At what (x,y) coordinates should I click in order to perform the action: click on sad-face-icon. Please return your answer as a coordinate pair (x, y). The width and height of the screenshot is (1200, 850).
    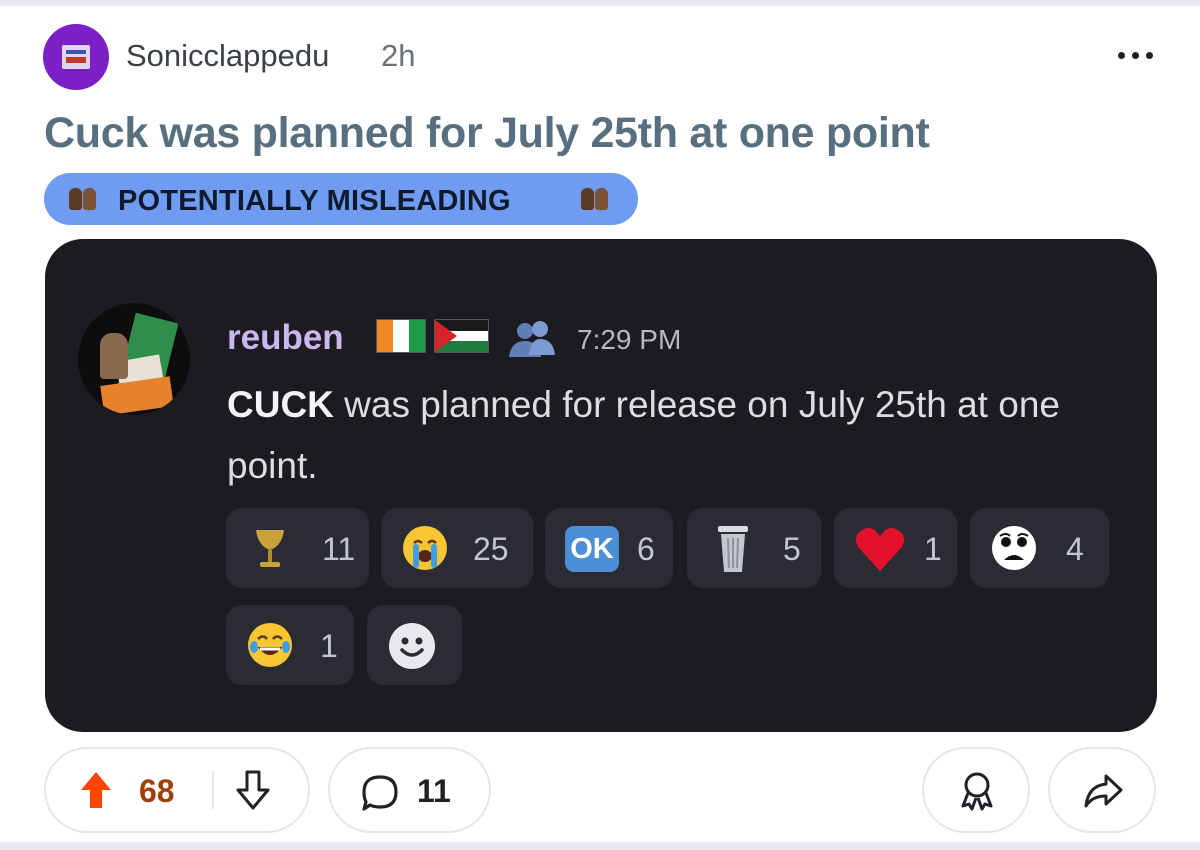
    Looking at the image, I should click on (1014, 548).